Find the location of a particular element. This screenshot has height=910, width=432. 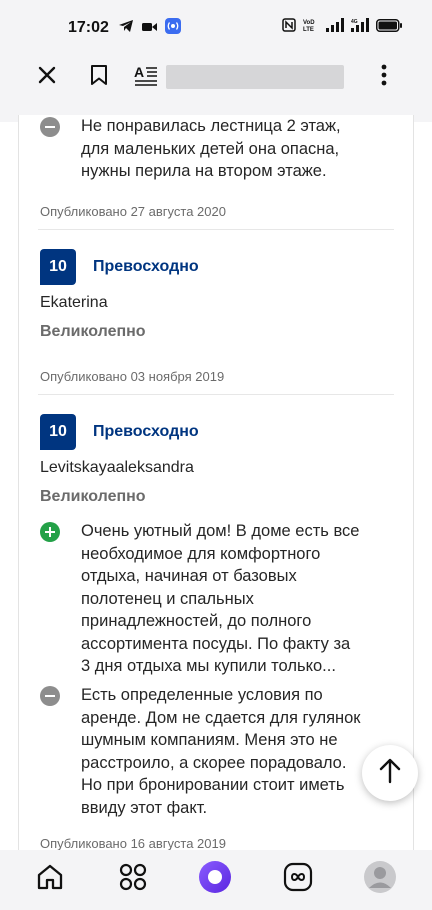

menu-button is located at coordinates (384, 77).